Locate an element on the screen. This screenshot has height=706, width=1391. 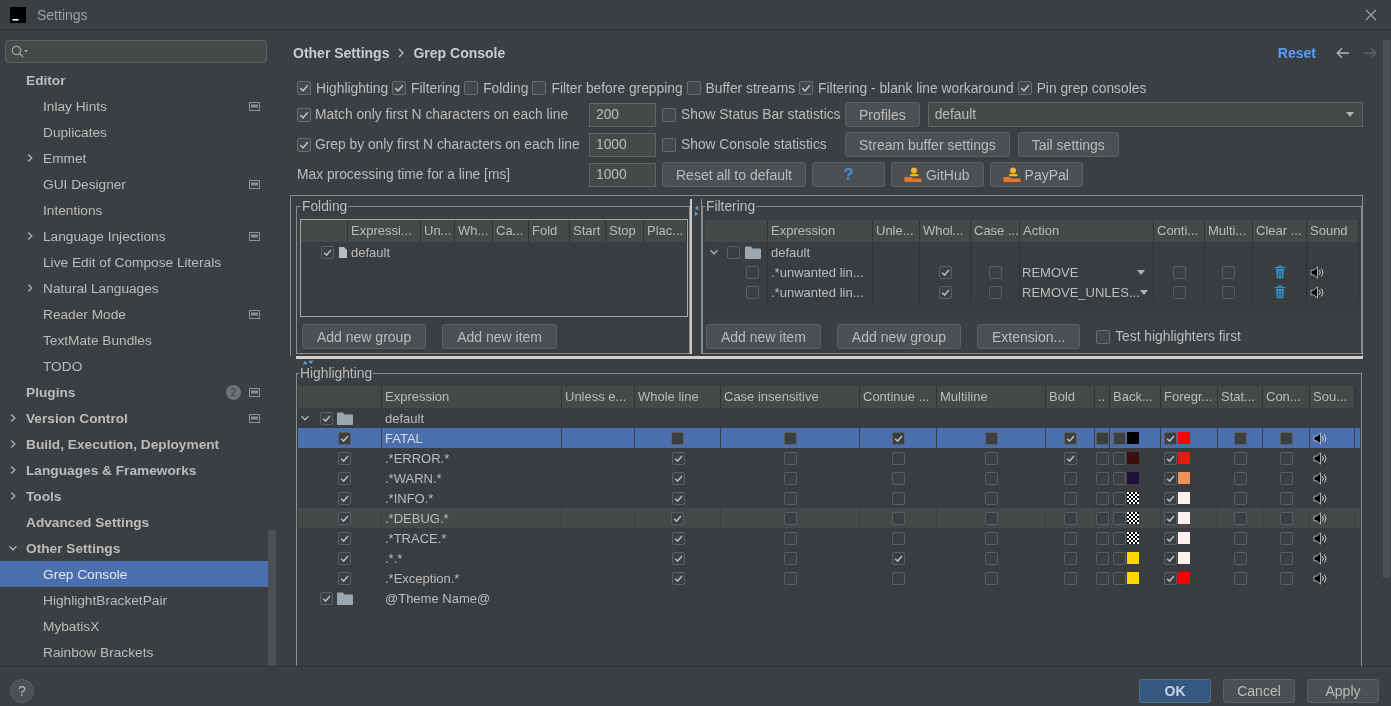
panel-button: Add new item is located at coordinates (499, 336).